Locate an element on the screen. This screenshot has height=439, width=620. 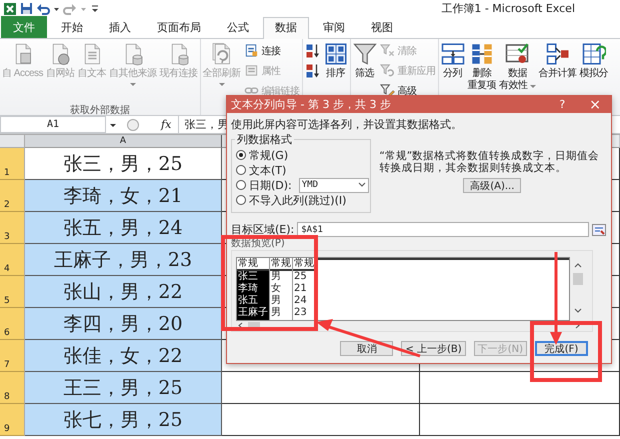
reapply-filter-icon is located at coordinates (387, 70).